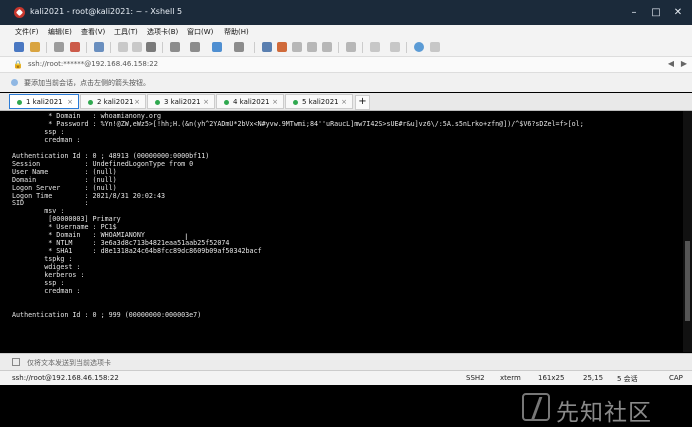 The image size is (692, 427). I want to click on toolbar, so click(346, 48).